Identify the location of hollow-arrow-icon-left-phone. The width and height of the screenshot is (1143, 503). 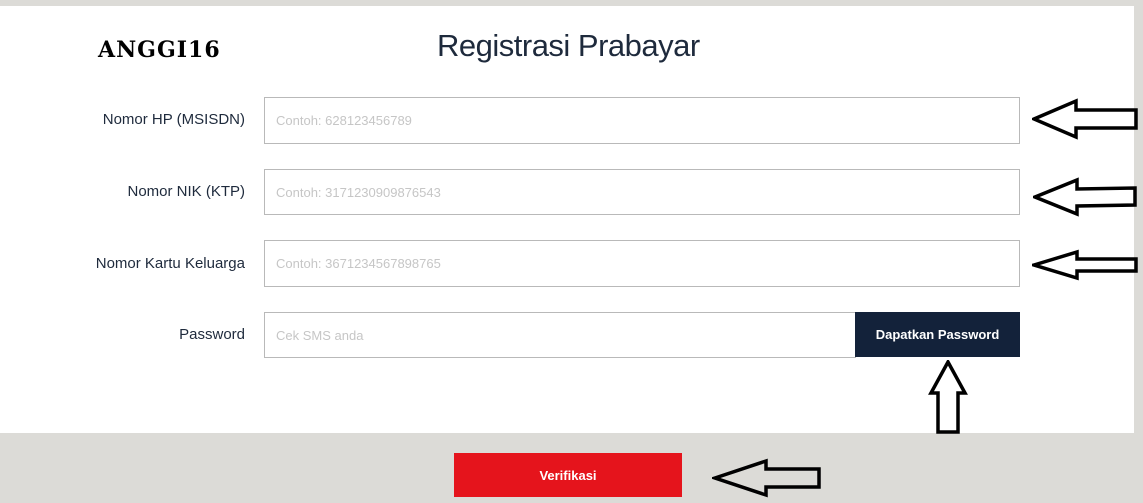
(1085, 119).